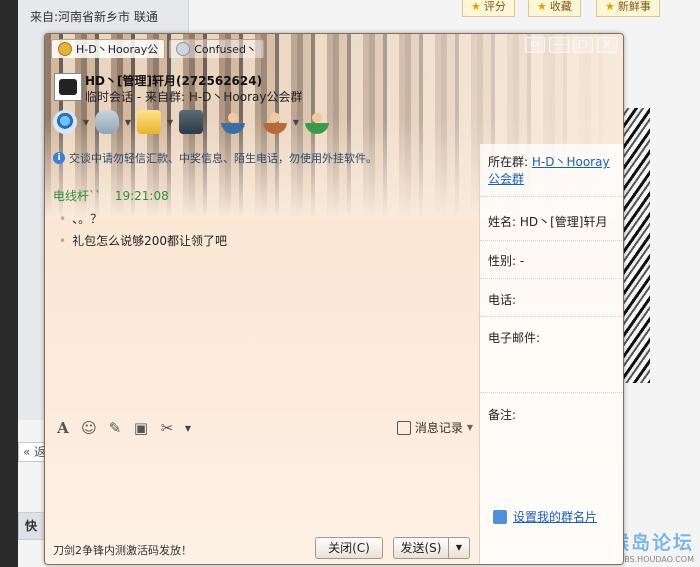 The height and width of the screenshot is (567, 700). Describe the element at coordinates (194, 97) in the screenshot. I see `session-subtitle: 临时会话 - 来自群: H-D丶Hooray公会群` at that location.